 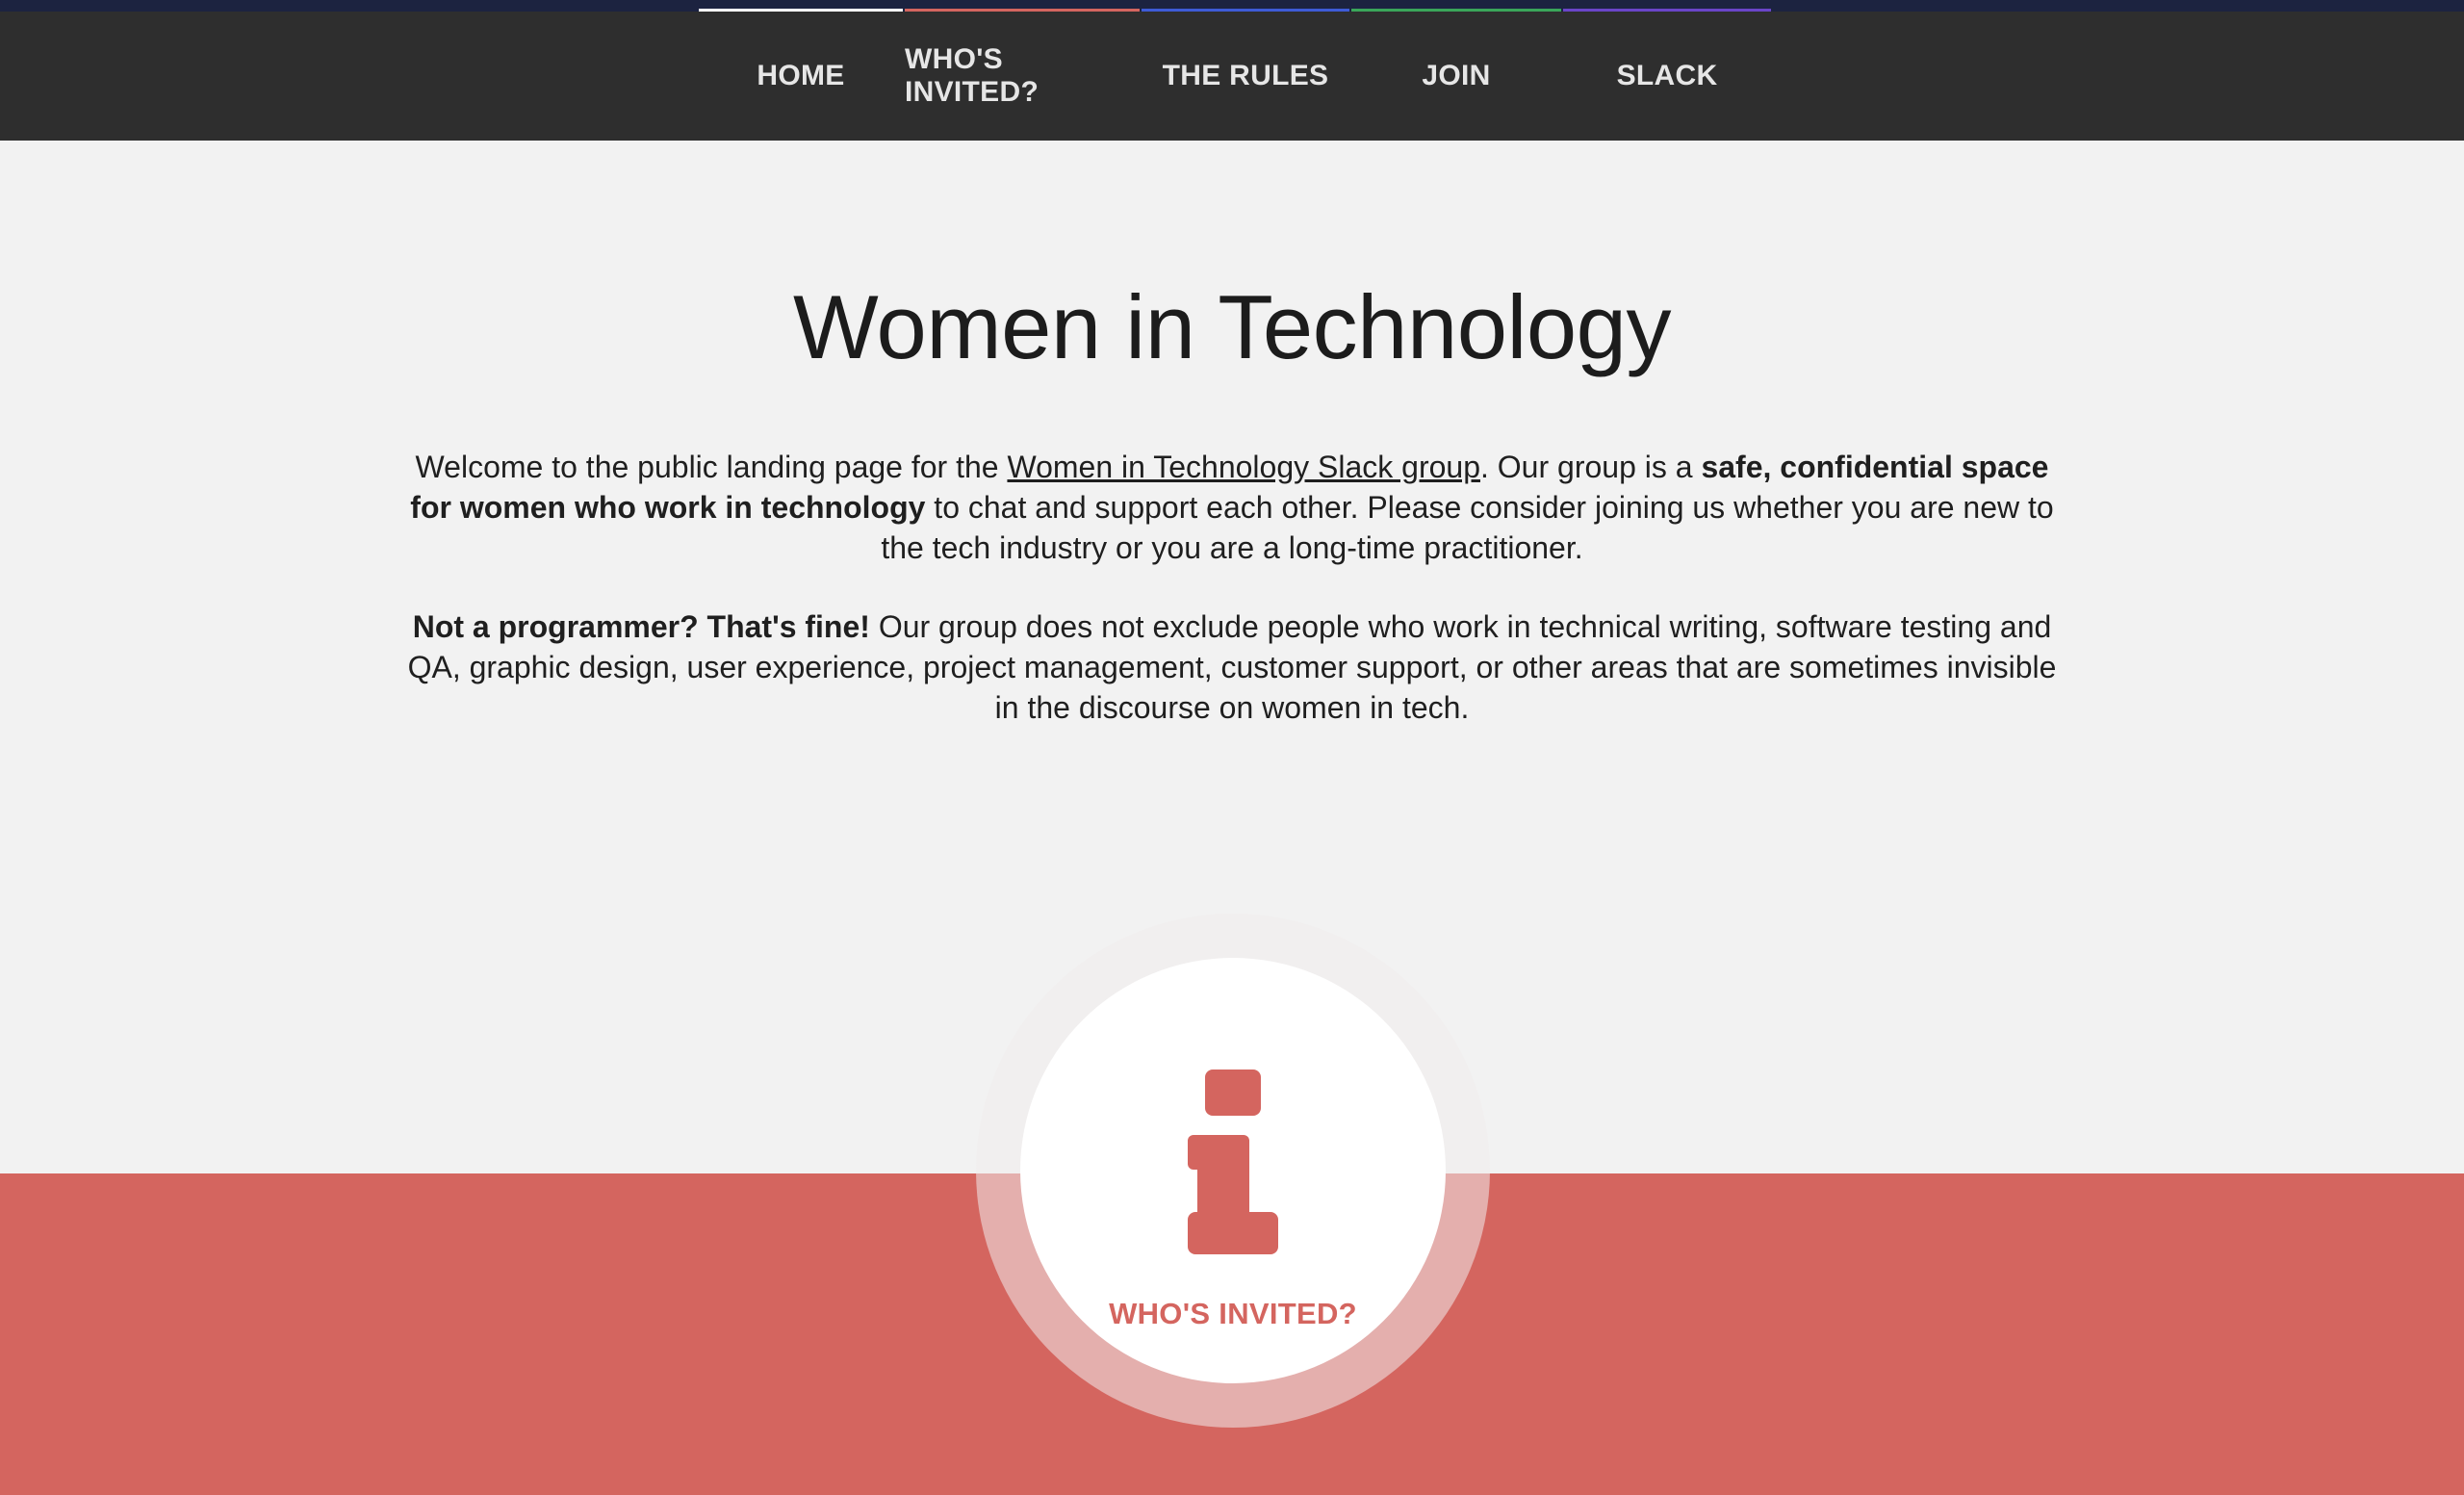 I want to click on nav-join-label: JOIN, so click(x=1456, y=75).